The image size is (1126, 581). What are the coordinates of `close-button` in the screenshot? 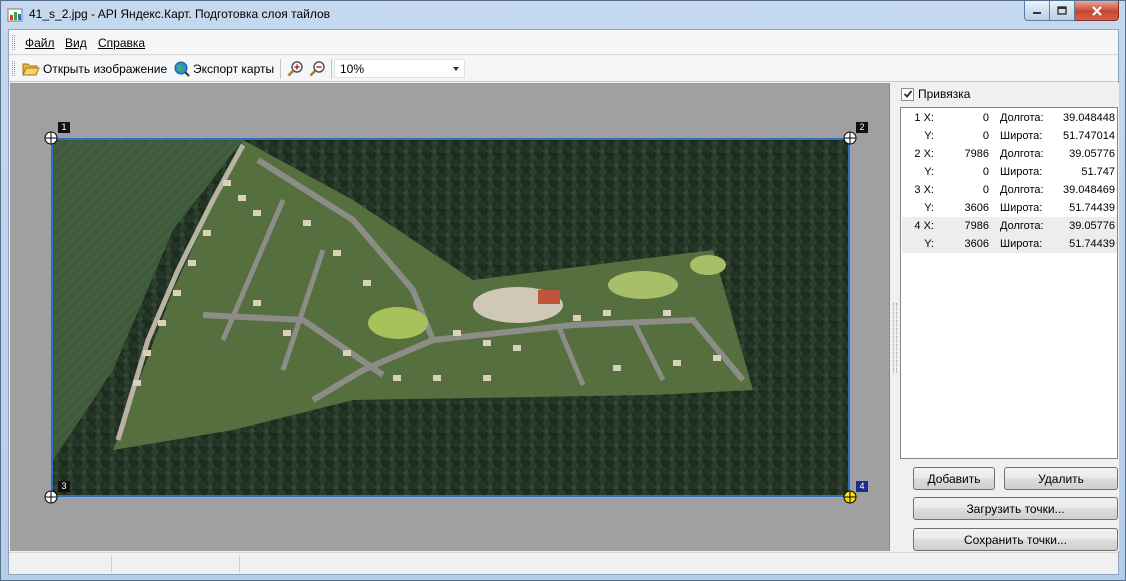 It's located at (1097, 11).